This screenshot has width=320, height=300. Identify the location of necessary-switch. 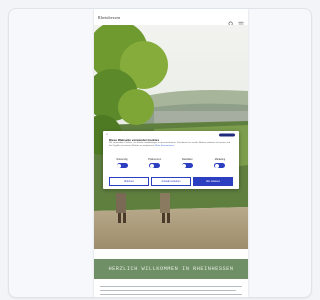
(122, 165).